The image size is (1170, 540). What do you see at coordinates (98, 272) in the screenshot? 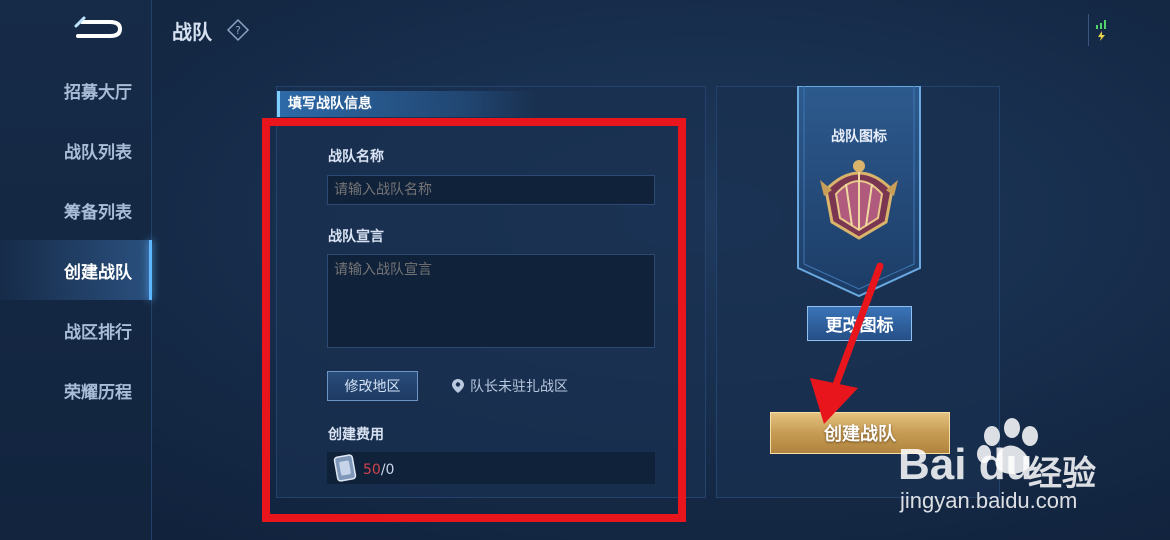
I see `sidebar-item-label: 创建战队` at bounding box center [98, 272].